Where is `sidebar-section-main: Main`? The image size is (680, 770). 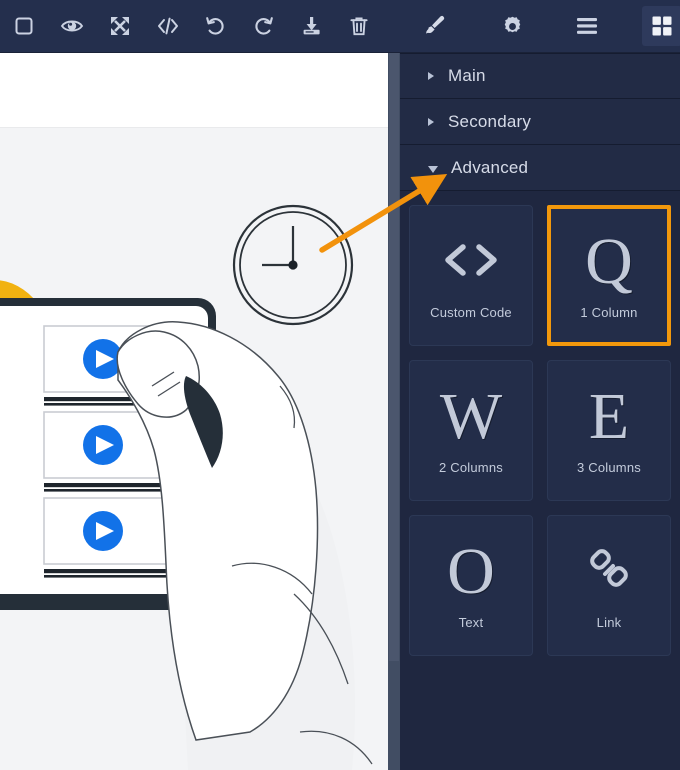 sidebar-section-main: Main is located at coordinates (540, 76).